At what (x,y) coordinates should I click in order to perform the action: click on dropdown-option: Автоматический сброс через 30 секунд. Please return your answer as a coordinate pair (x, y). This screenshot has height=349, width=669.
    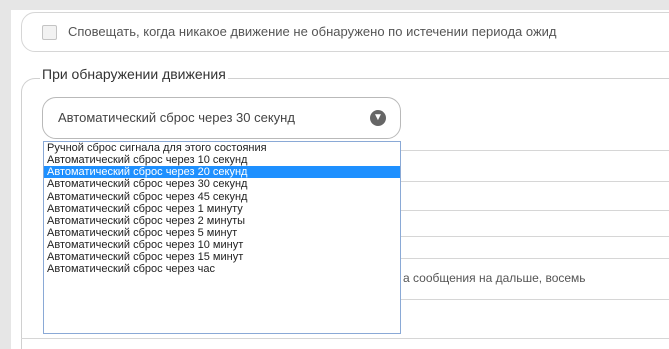
    Looking at the image, I should click on (222, 184).